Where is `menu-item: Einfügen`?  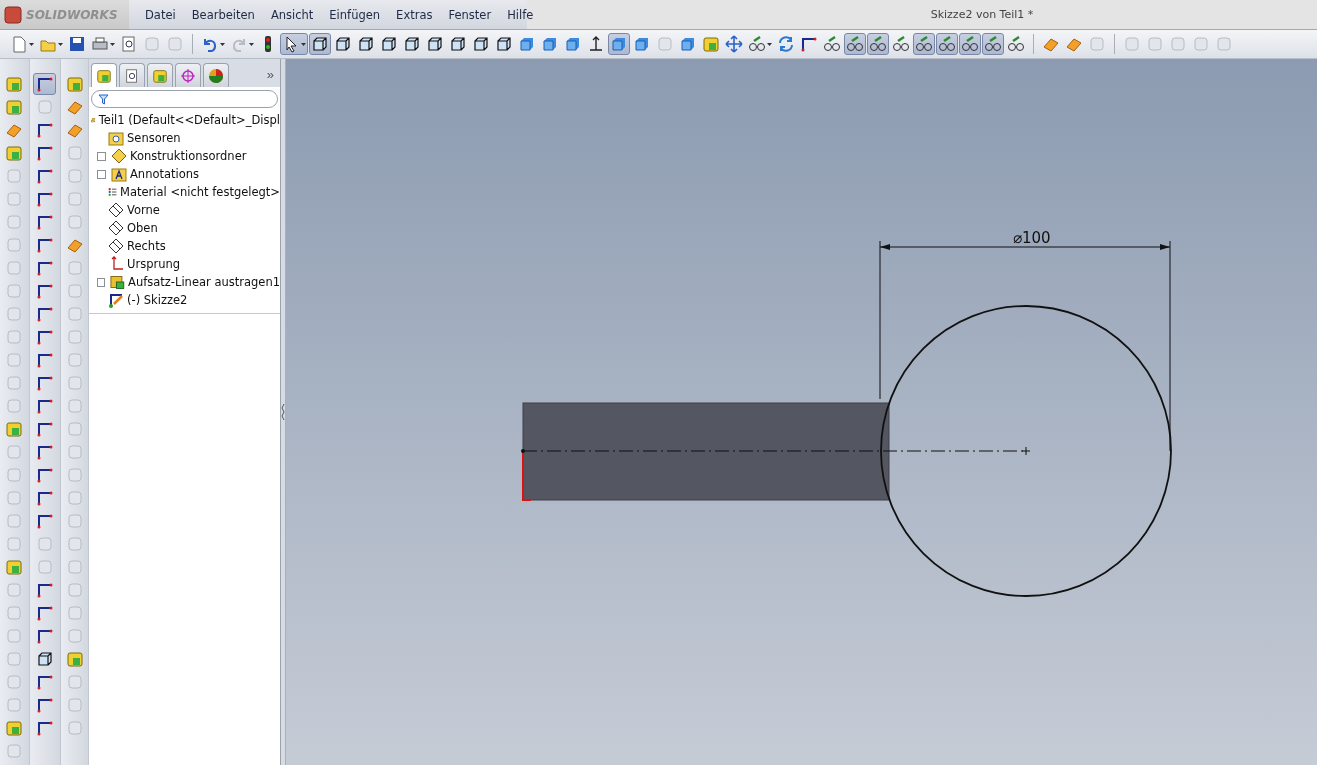 menu-item: Einfügen is located at coordinates (355, 14).